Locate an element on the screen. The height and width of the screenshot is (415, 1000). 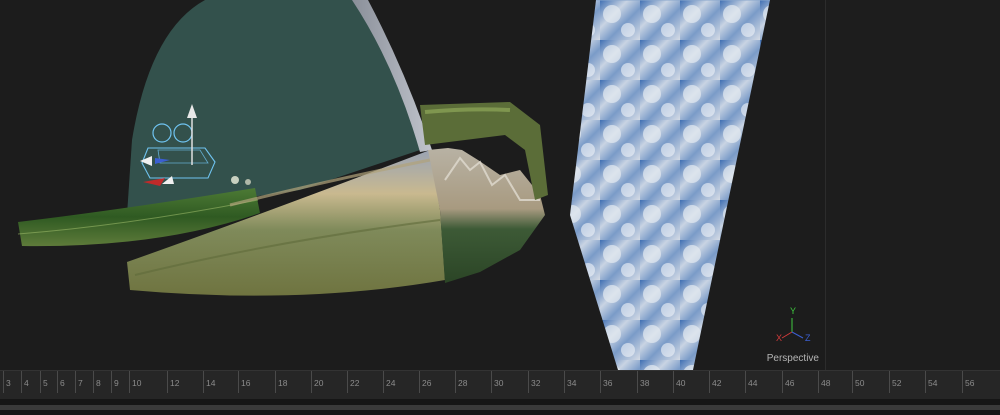
timeline-tick: 52 is located at coordinates (895, 382).